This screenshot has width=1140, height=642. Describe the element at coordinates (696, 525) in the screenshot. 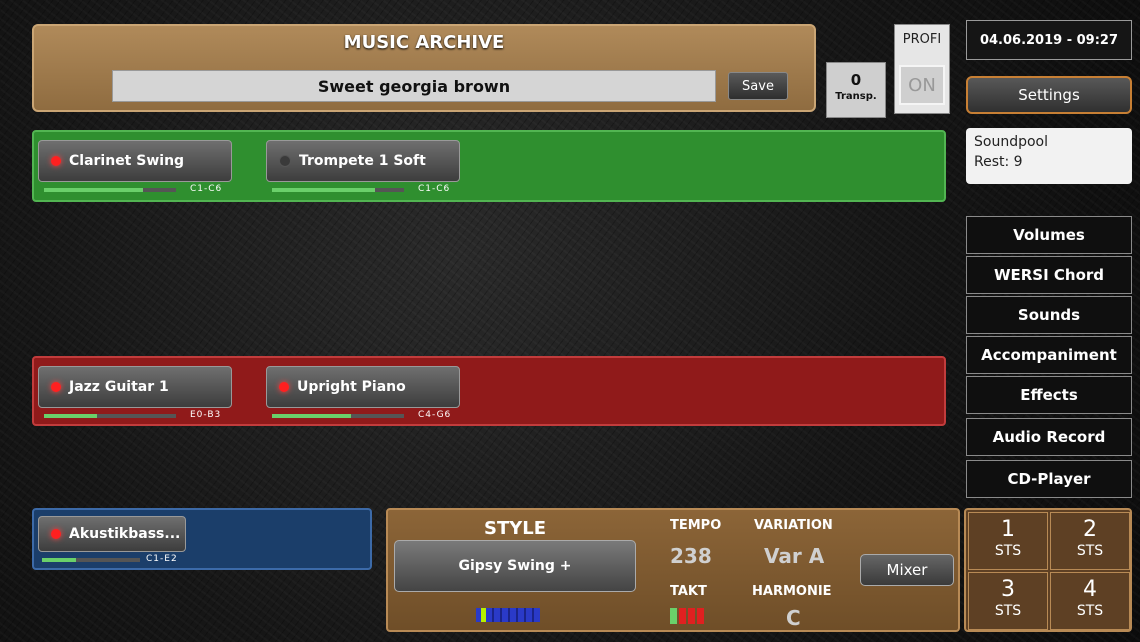

I see `tempo-label: TEMPO` at that location.